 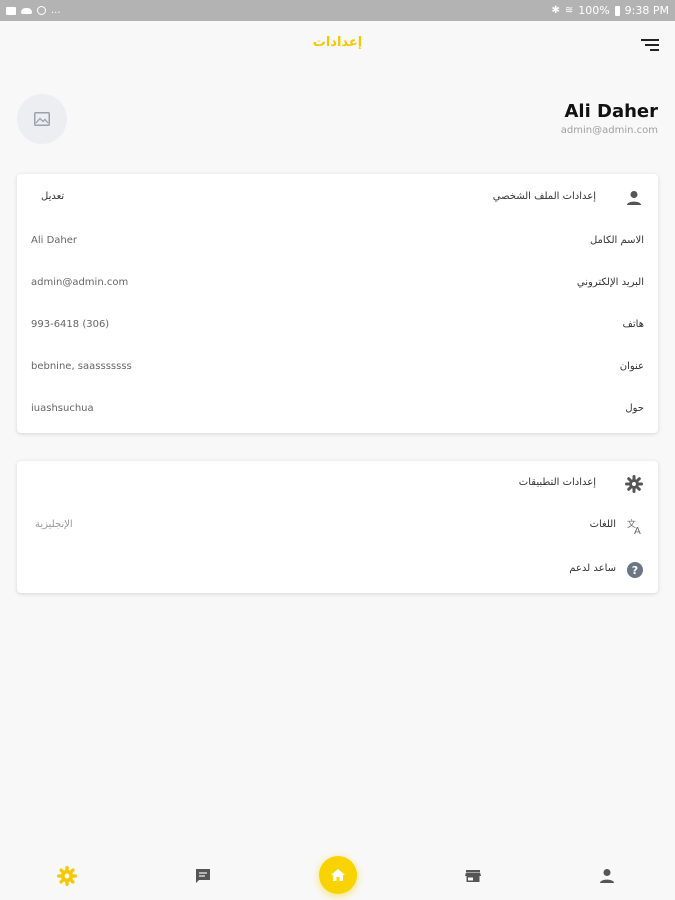 I want to click on nav-chat, so click(x=203, y=876).